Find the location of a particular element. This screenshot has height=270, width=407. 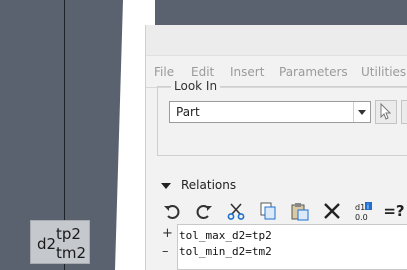

relations-section-header: Relations is located at coordinates (259, 187).